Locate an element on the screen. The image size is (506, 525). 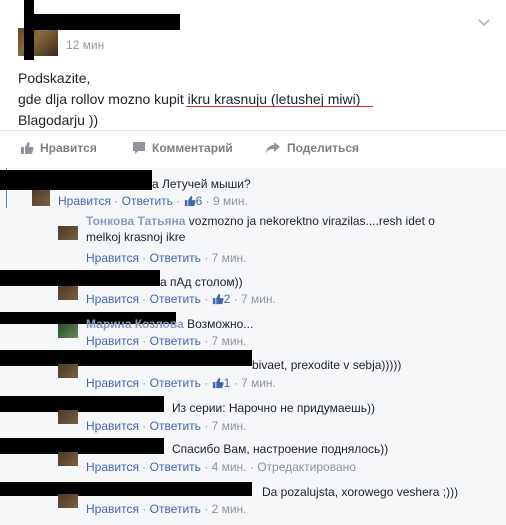
share-icon is located at coordinates (273, 148).